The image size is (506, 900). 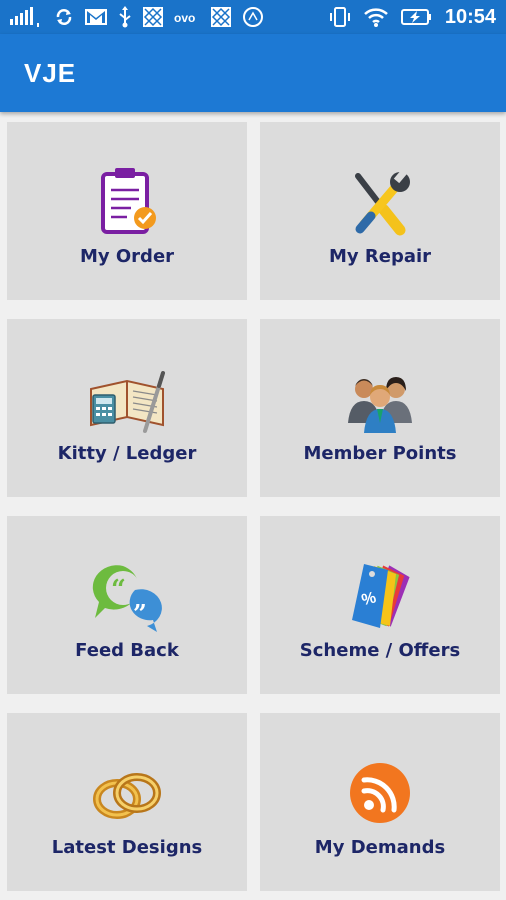 I want to click on my-order-tile: My Order, so click(x=127, y=211).